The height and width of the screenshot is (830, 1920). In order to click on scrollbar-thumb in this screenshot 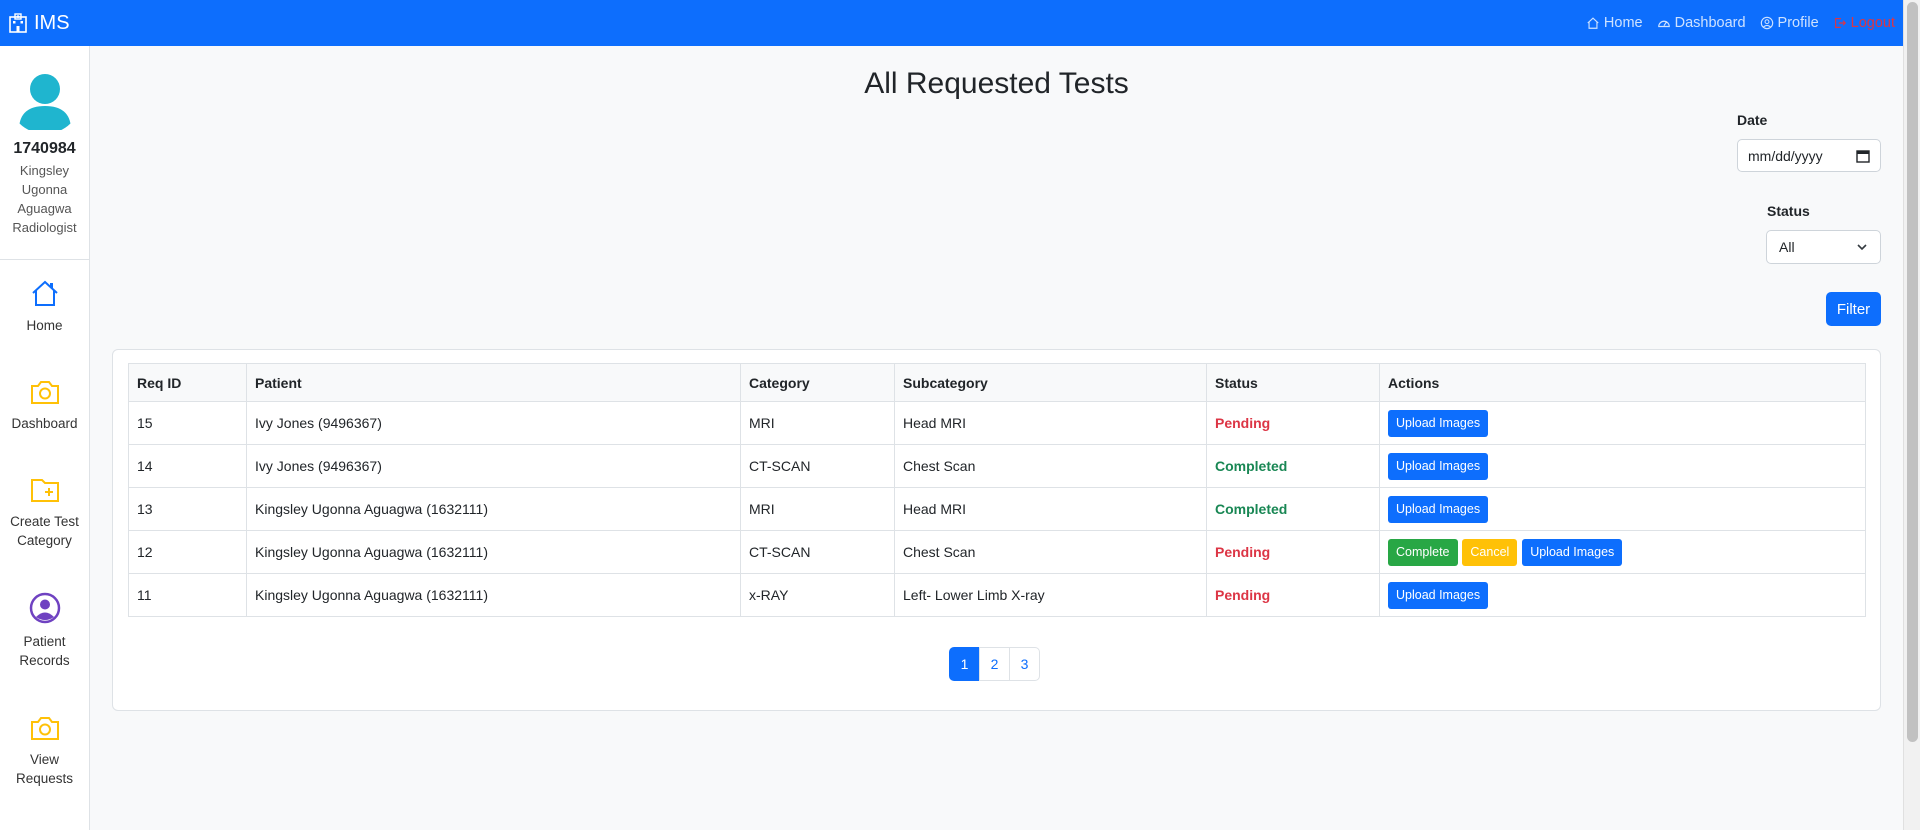, I will do `click(1912, 372)`.